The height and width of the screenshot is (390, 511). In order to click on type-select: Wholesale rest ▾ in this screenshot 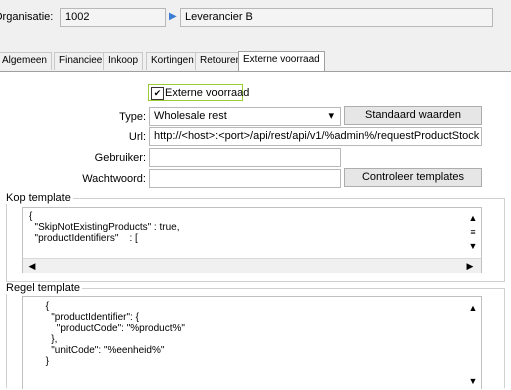, I will do `click(245, 116)`.